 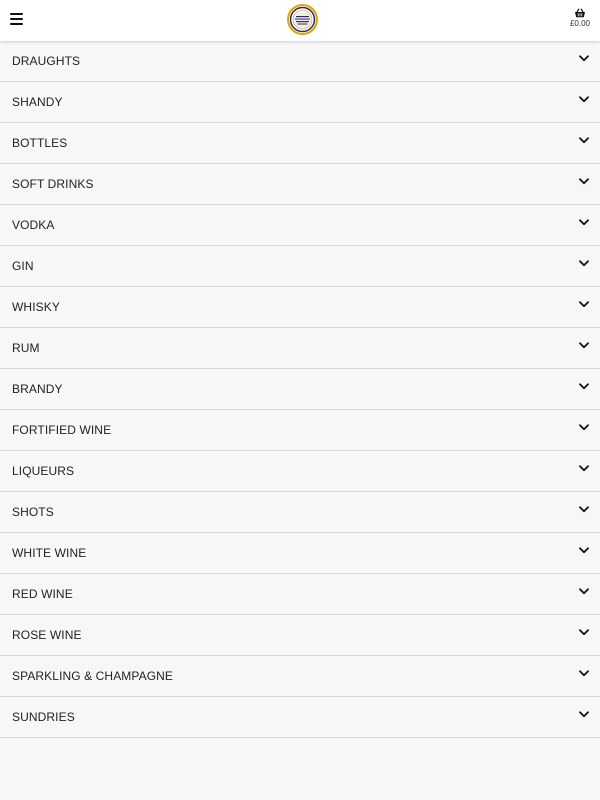 I want to click on category-label: FORTIFIED WINE, so click(x=62, y=430).